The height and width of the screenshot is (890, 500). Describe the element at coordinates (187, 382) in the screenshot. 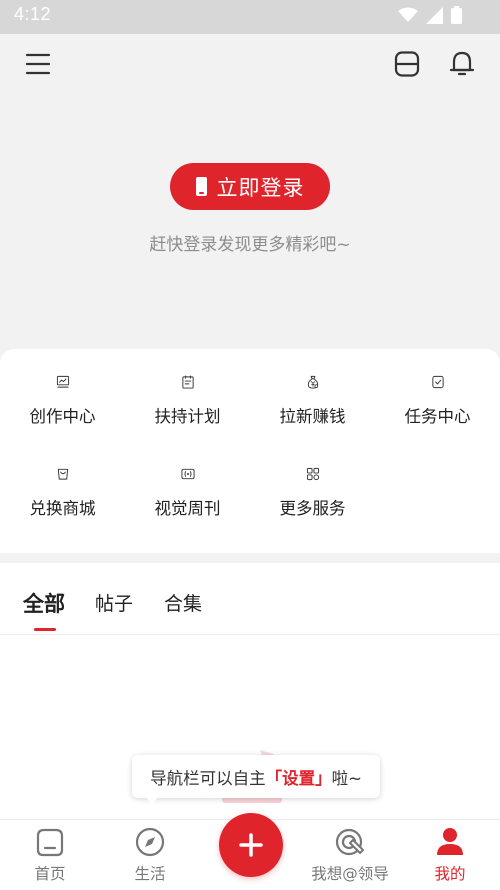

I see `clipboard-icon` at that location.